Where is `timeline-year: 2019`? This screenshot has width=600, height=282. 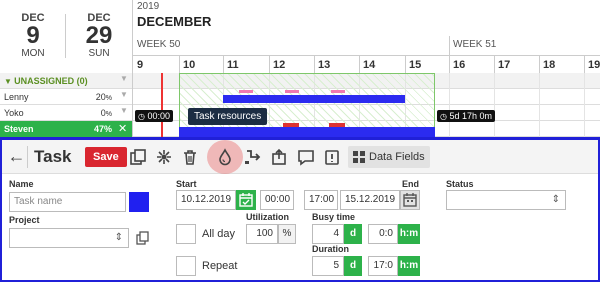
timeline-year: 2019 is located at coordinates (148, 6).